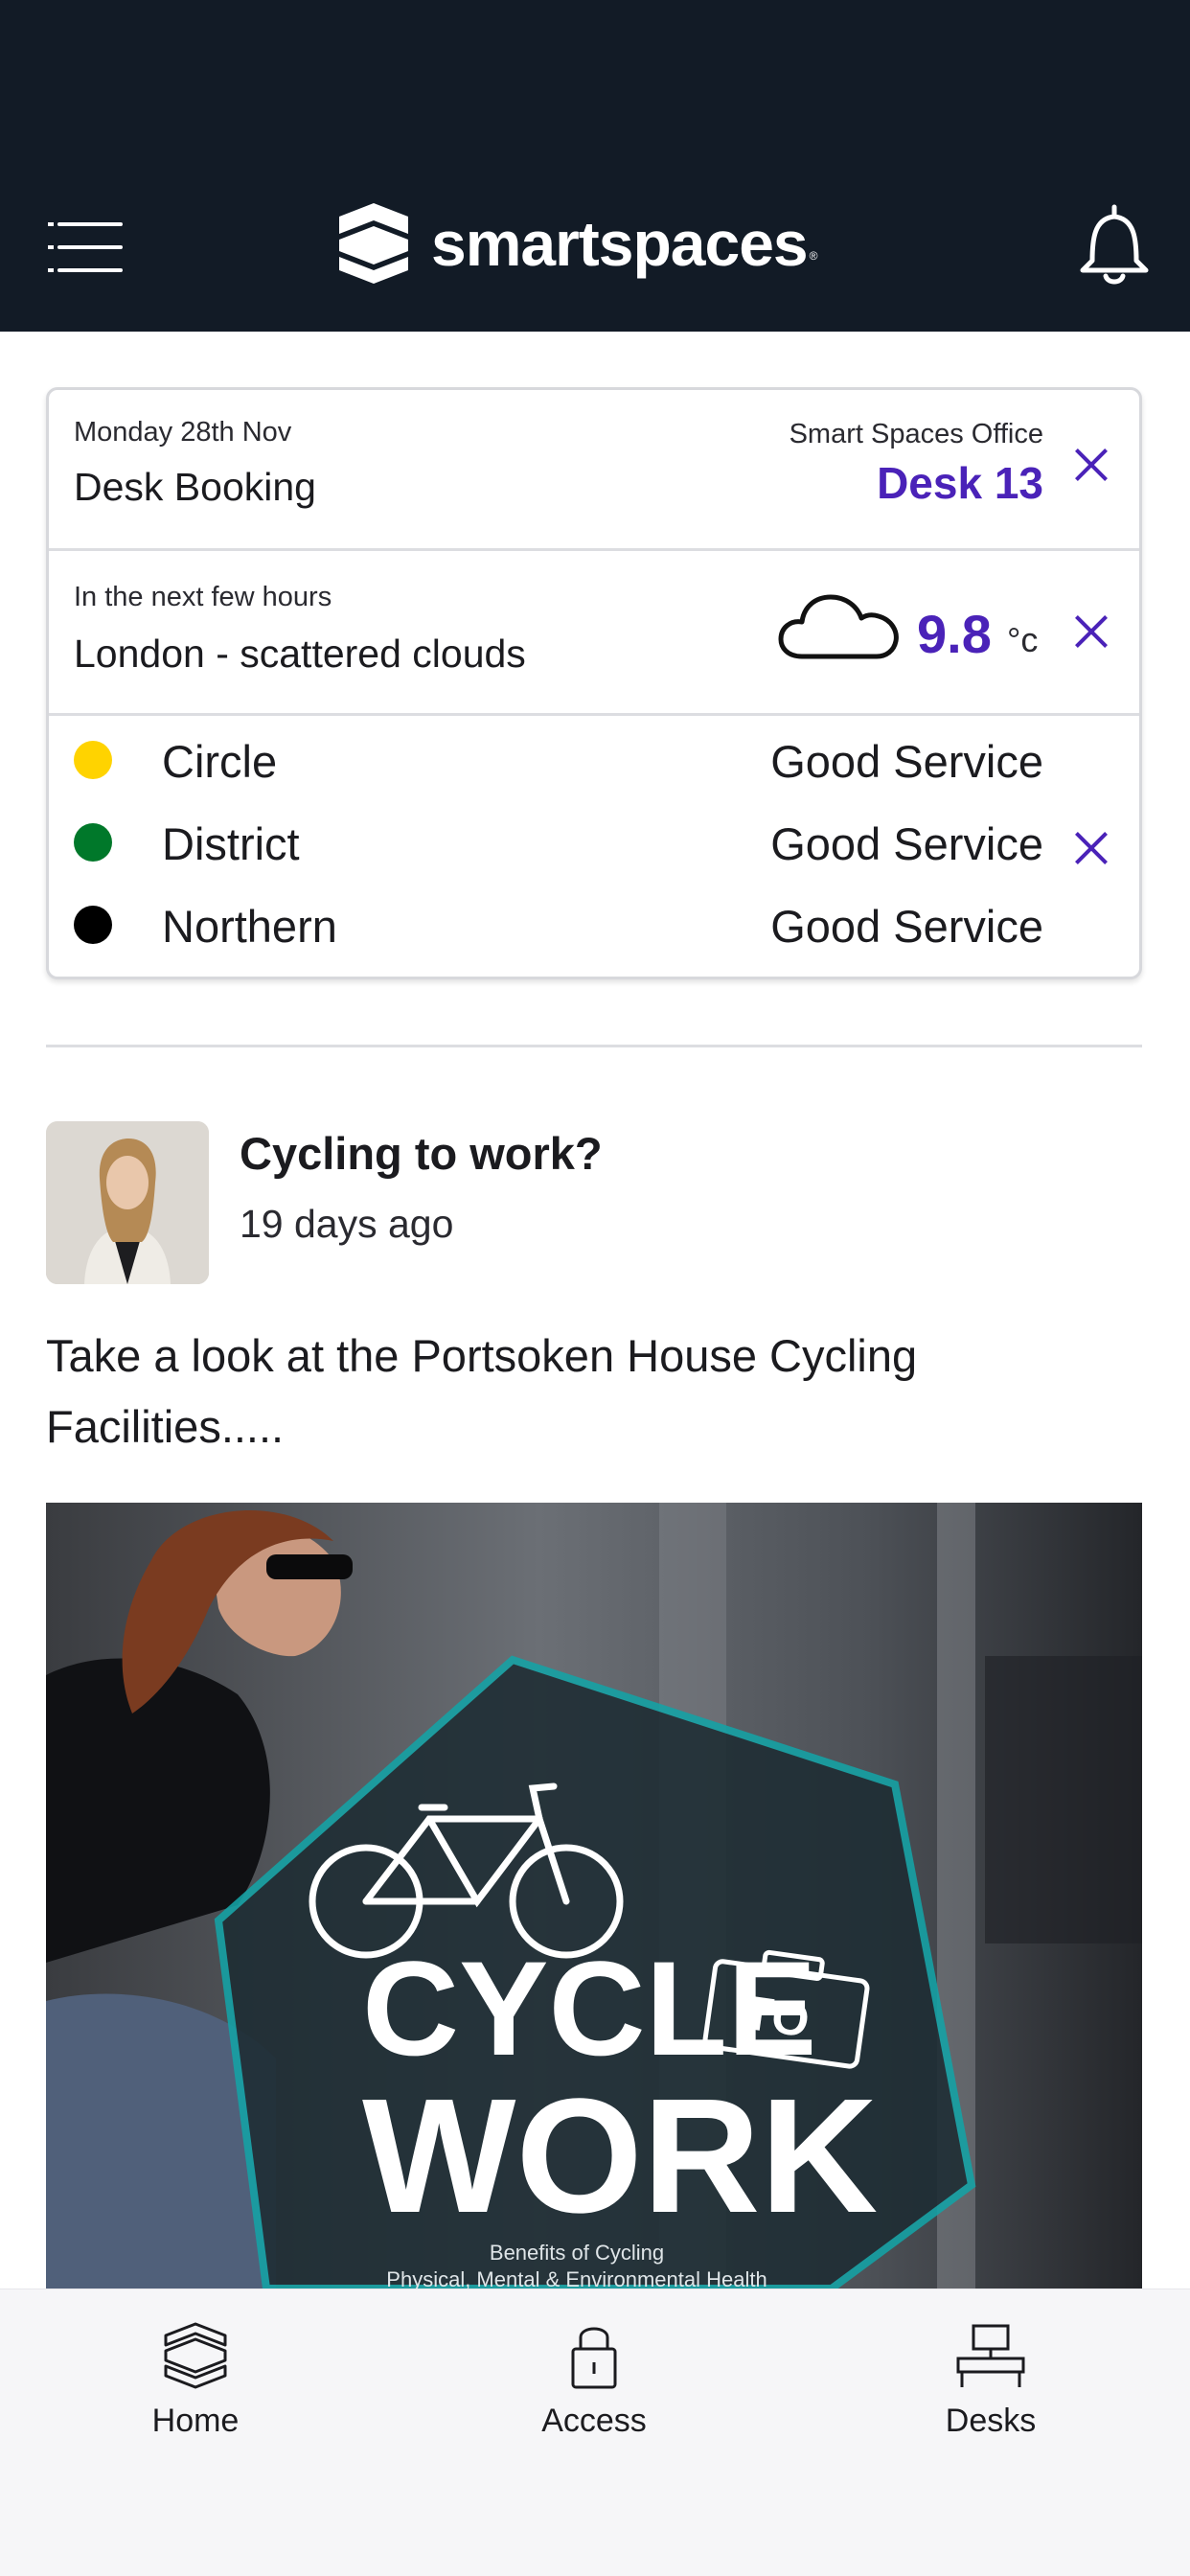 The width and height of the screenshot is (1190, 2576). Describe the element at coordinates (594, 2392) in the screenshot. I see `nav-tab-access: Access` at that location.